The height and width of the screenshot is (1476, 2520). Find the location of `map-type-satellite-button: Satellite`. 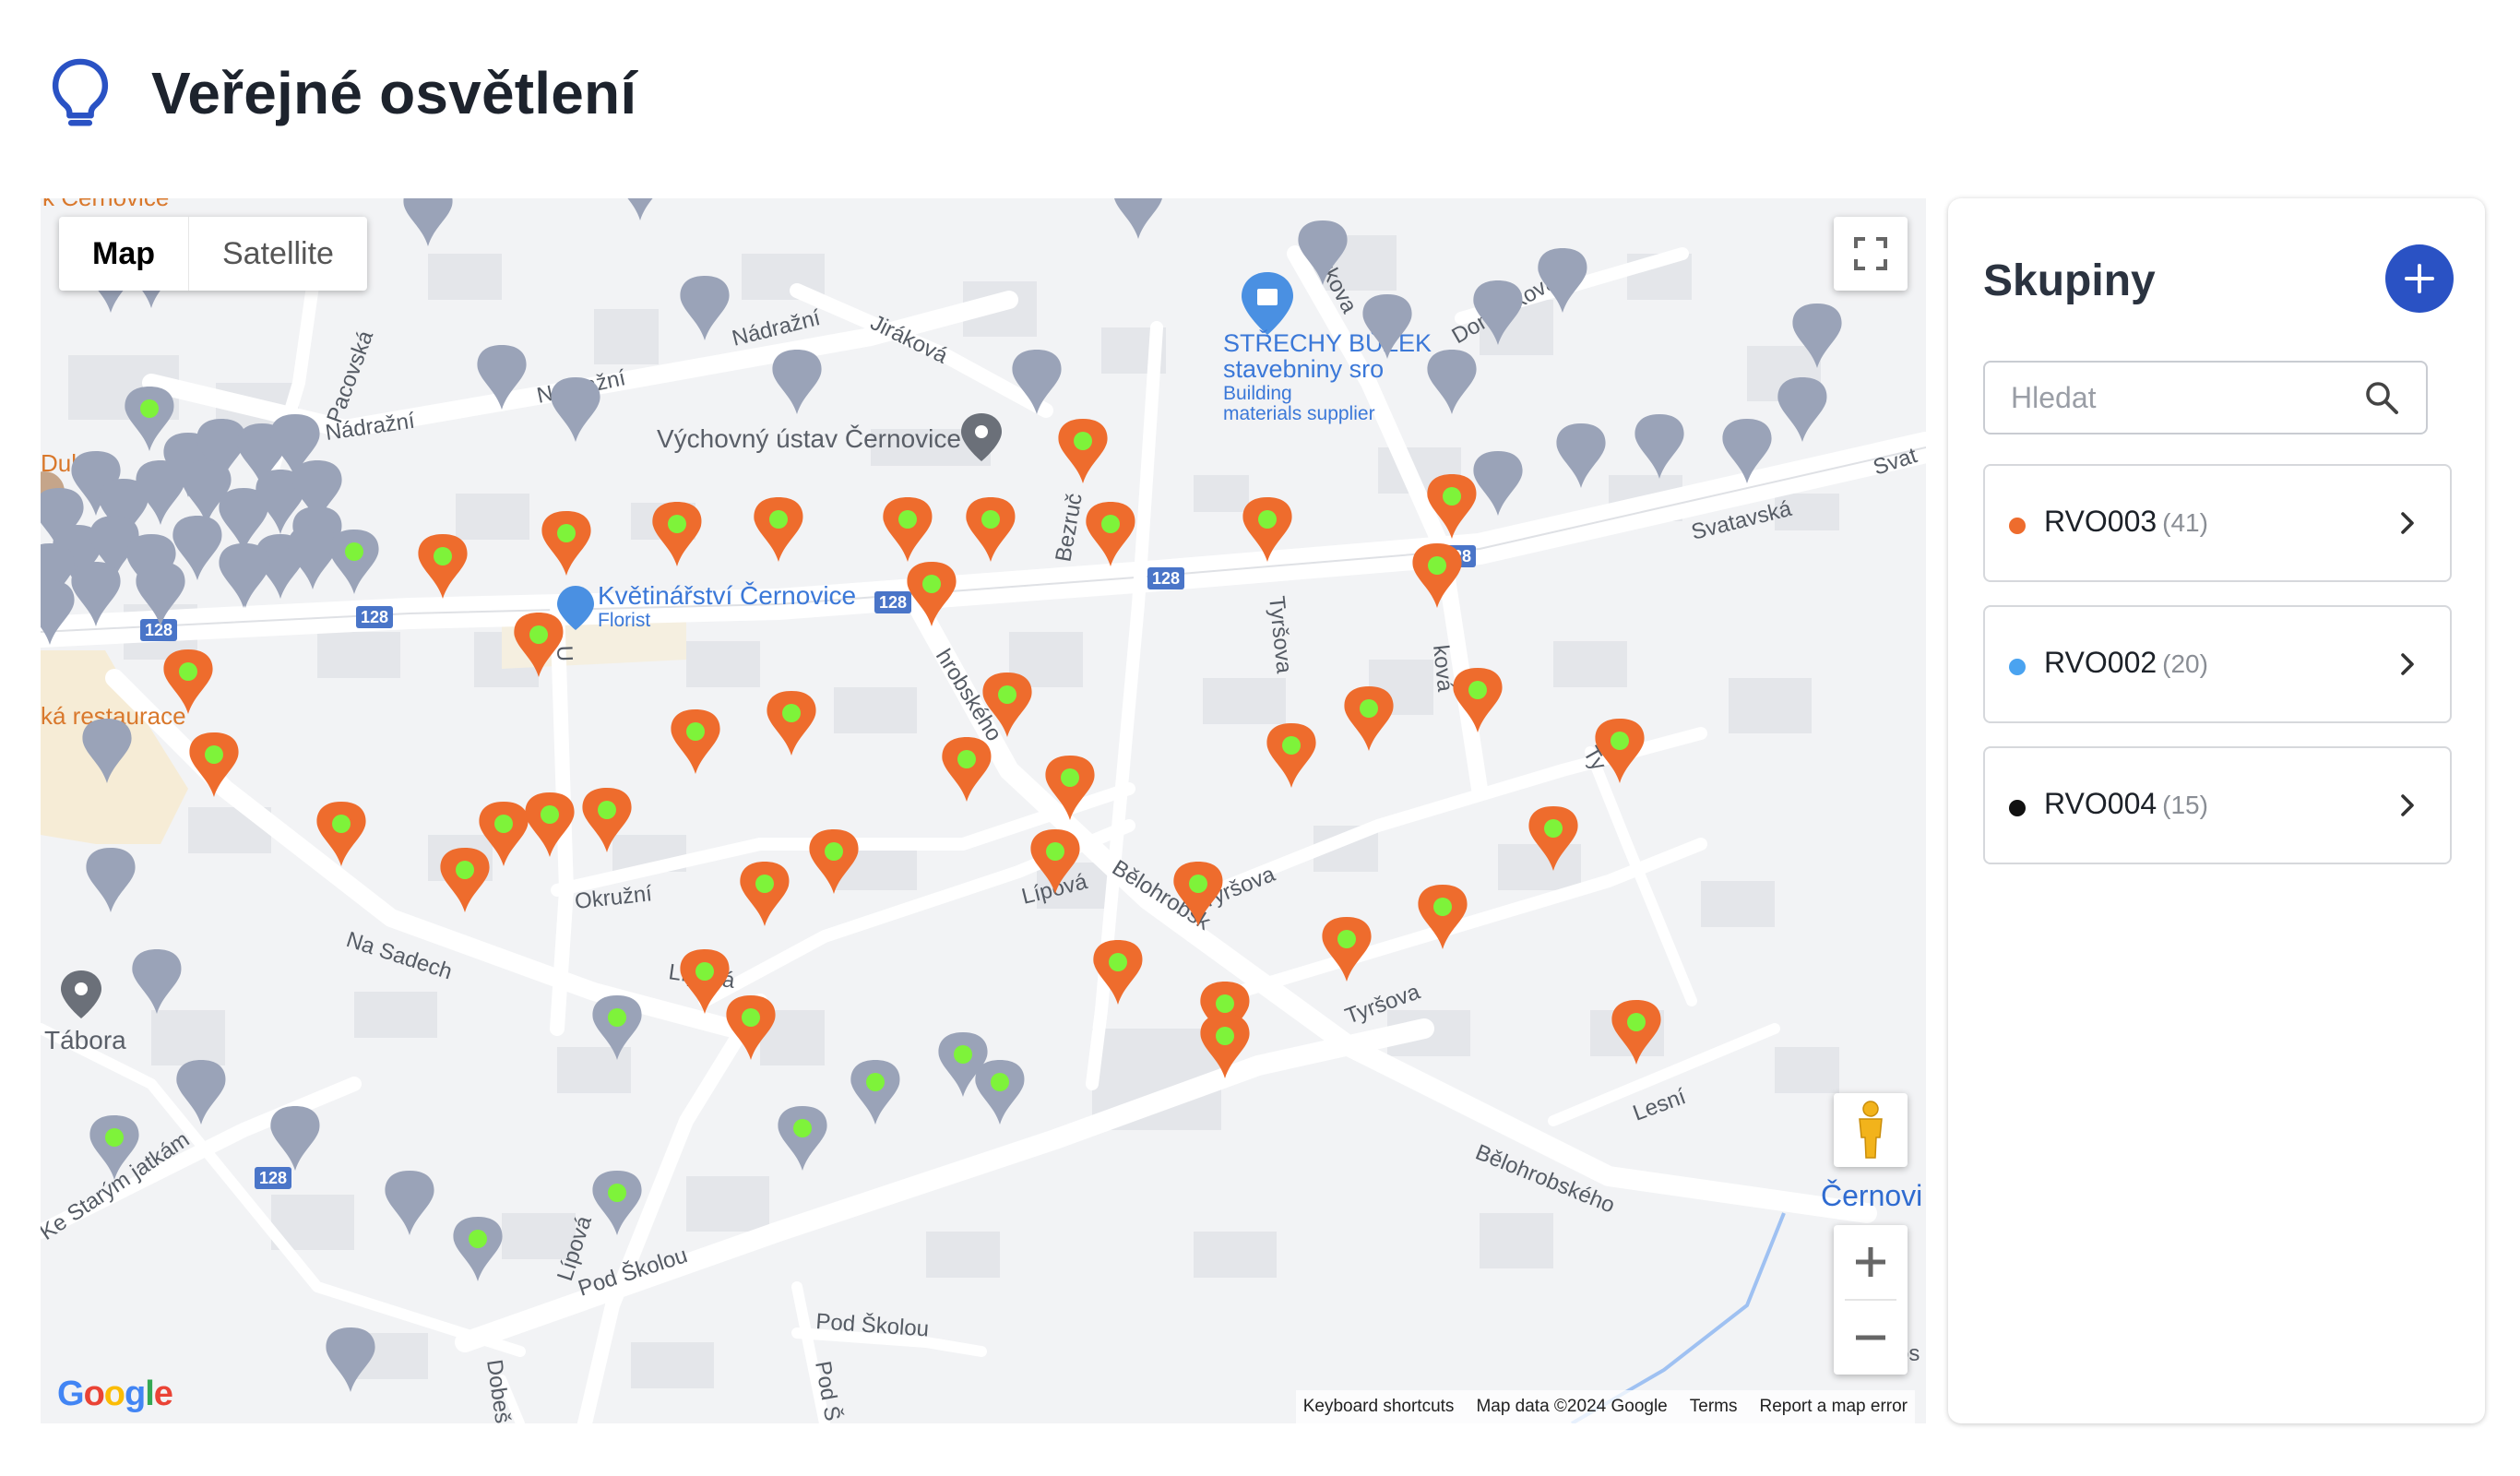

map-type-satellite-button: Satellite is located at coordinates (278, 254).